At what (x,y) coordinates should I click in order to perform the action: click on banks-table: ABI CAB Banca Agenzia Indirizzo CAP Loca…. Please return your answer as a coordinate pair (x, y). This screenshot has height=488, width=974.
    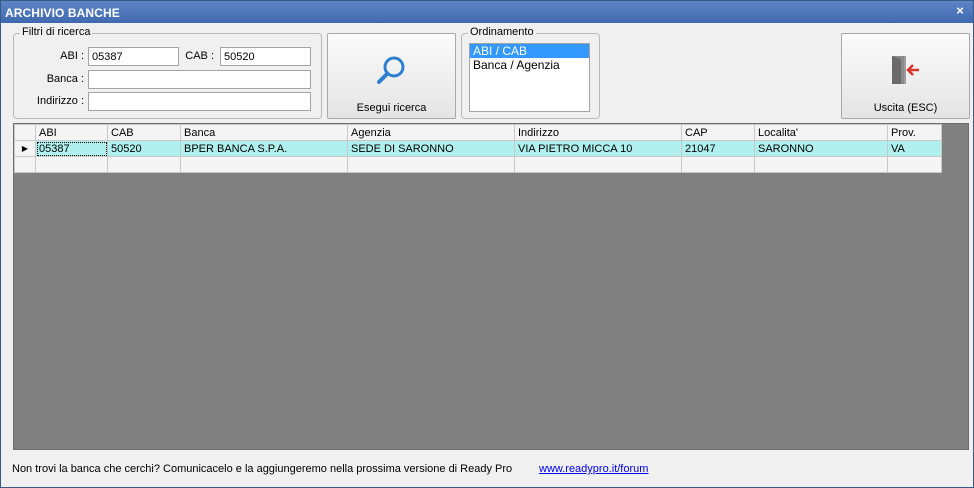
    Looking at the image, I should click on (478, 148).